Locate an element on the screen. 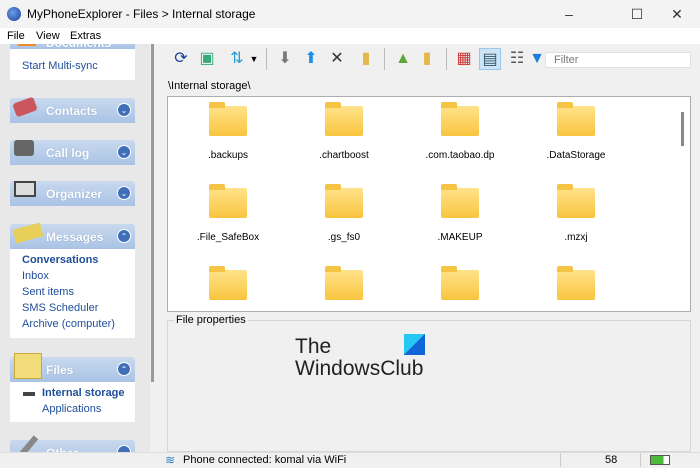  calendar-icon is located at coordinates (25, 189).